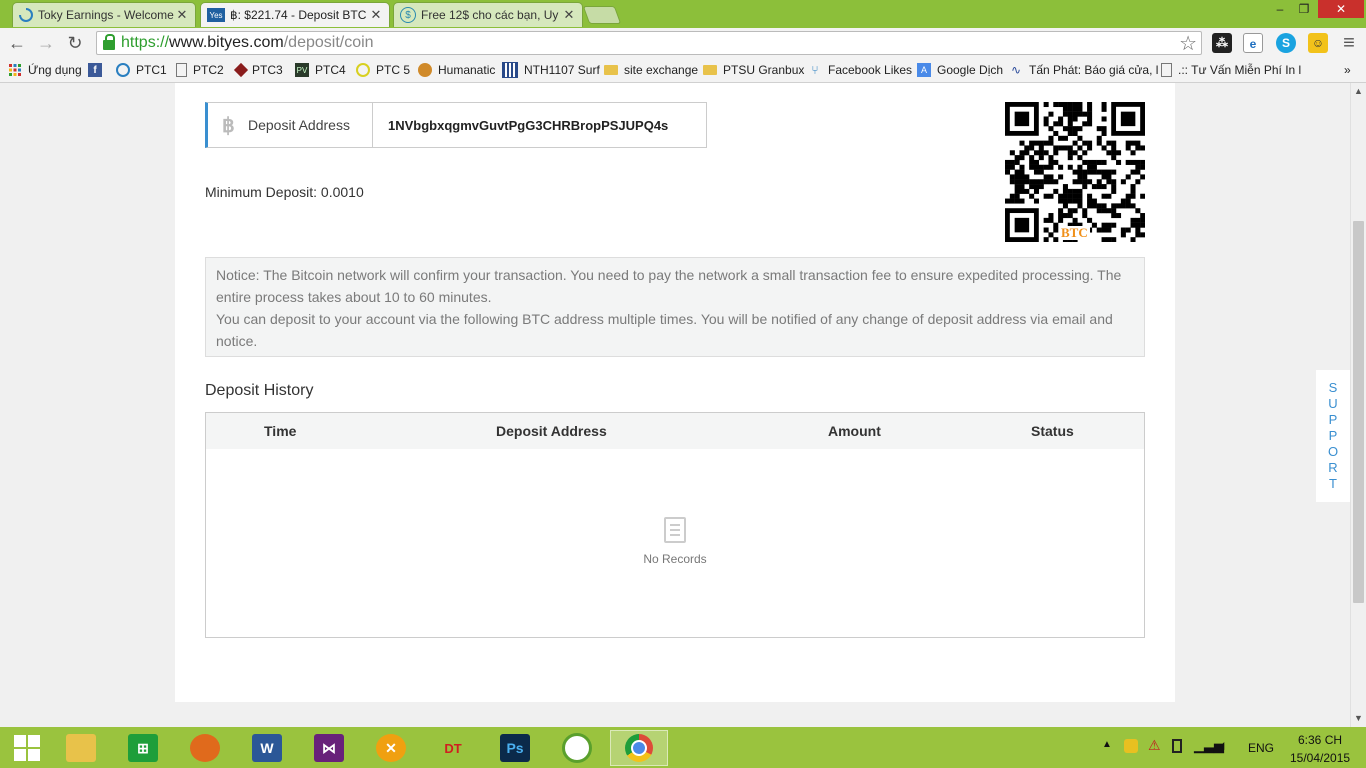 The height and width of the screenshot is (768, 1366). What do you see at coordinates (383, 70) in the screenshot?
I see `bookmark-ptc5: PTC 5` at bounding box center [383, 70].